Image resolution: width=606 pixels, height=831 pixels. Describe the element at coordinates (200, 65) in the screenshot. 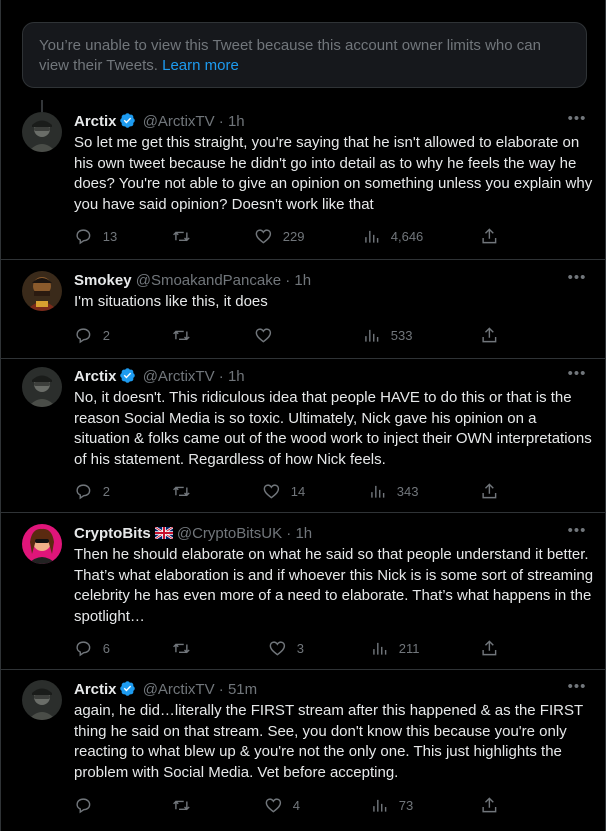

I see `learn-more-link: Learn more` at that location.